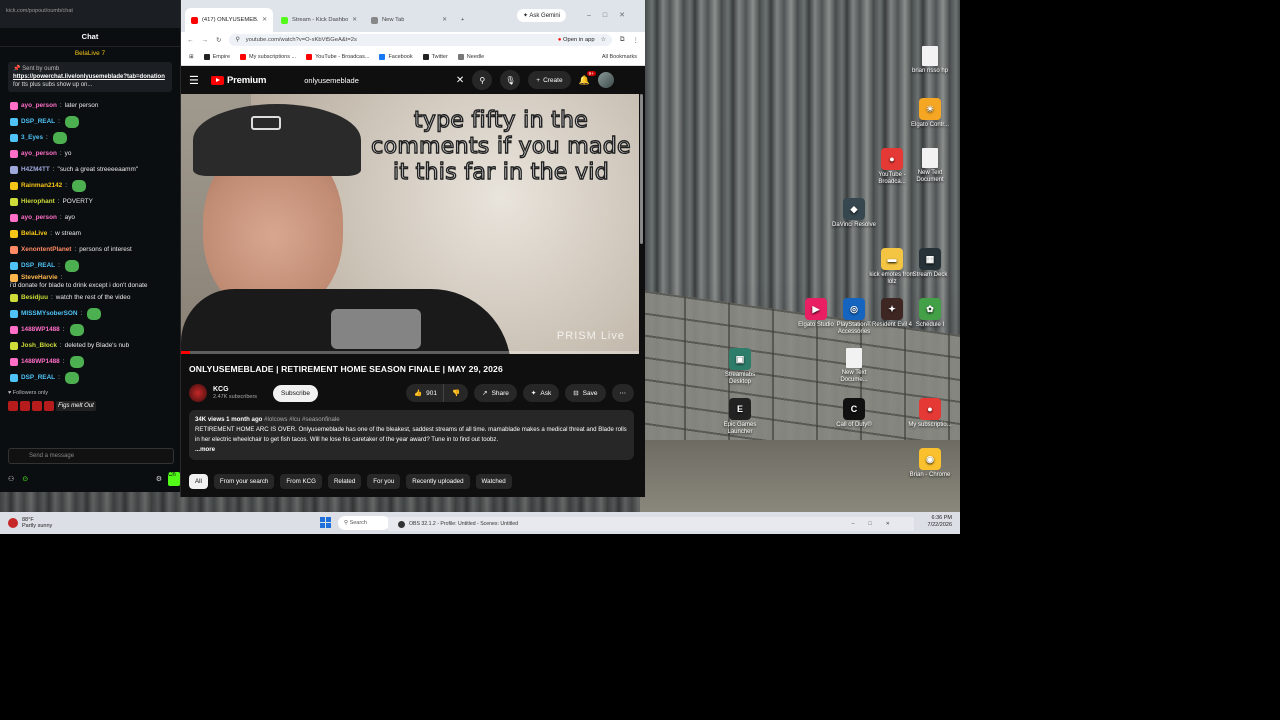 This screenshot has height=720, width=1280. I want to click on browser-tab: (417) ONLYUSEMEB... ✕, so click(229, 20).